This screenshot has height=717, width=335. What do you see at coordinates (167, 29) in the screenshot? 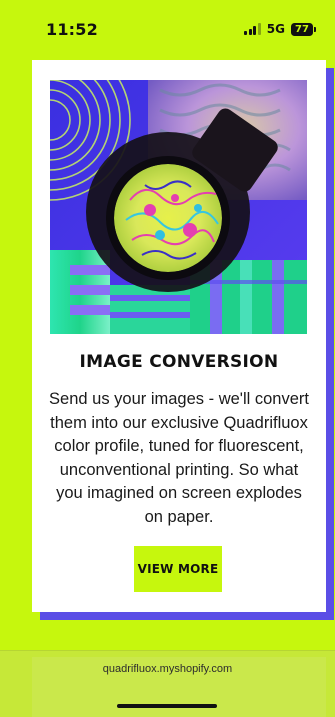
I see `status-bar: 11:52 5G 77` at bounding box center [167, 29].